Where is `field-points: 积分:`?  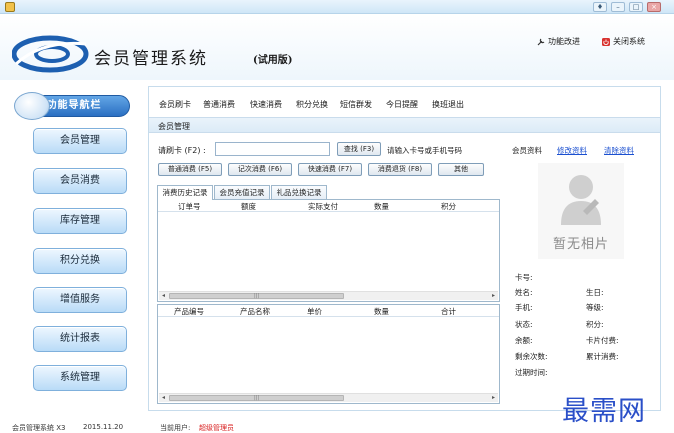
field-points: 积分: is located at coordinates (595, 324).